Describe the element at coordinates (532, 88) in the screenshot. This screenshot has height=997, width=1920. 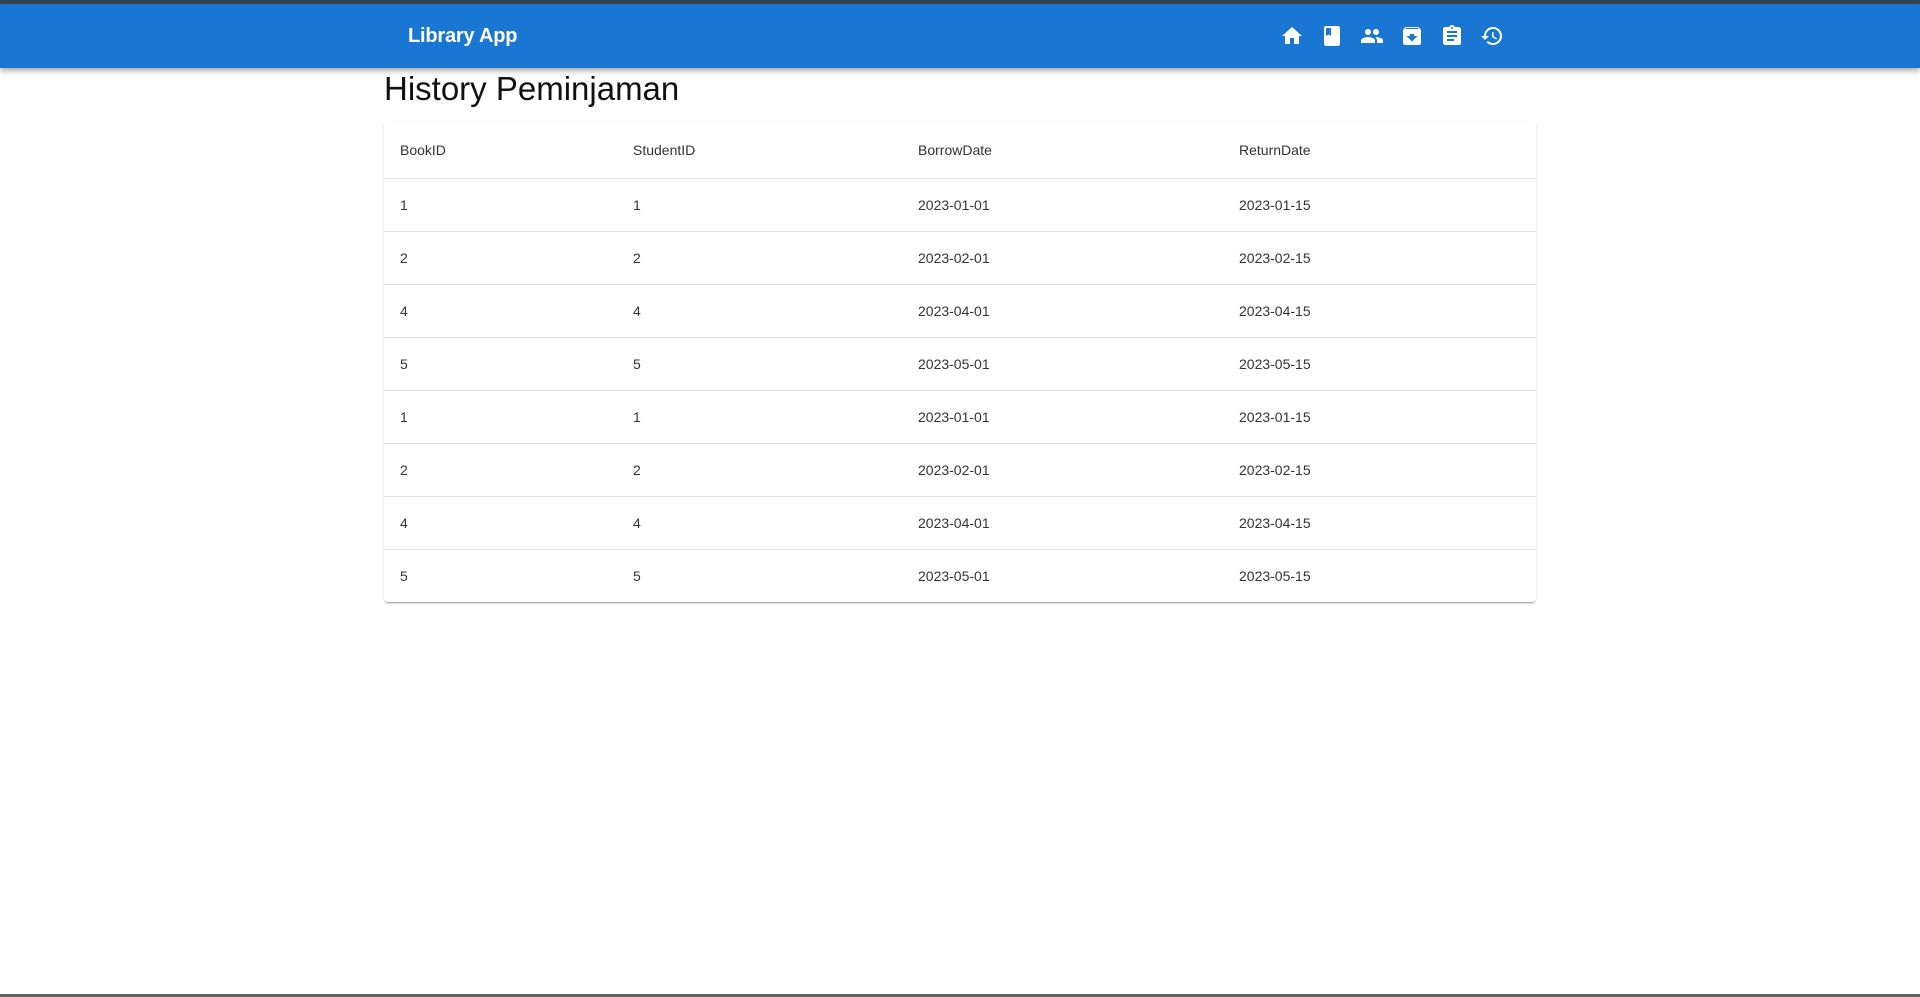
I see `page-title: History Peminjaman` at that location.